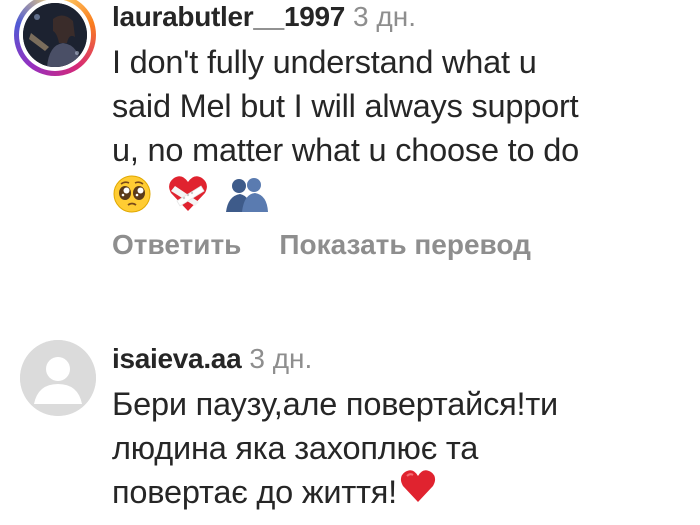  Describe the element at coordinates (401, 195) in the screenshot. I see `emoji-row` at that location.